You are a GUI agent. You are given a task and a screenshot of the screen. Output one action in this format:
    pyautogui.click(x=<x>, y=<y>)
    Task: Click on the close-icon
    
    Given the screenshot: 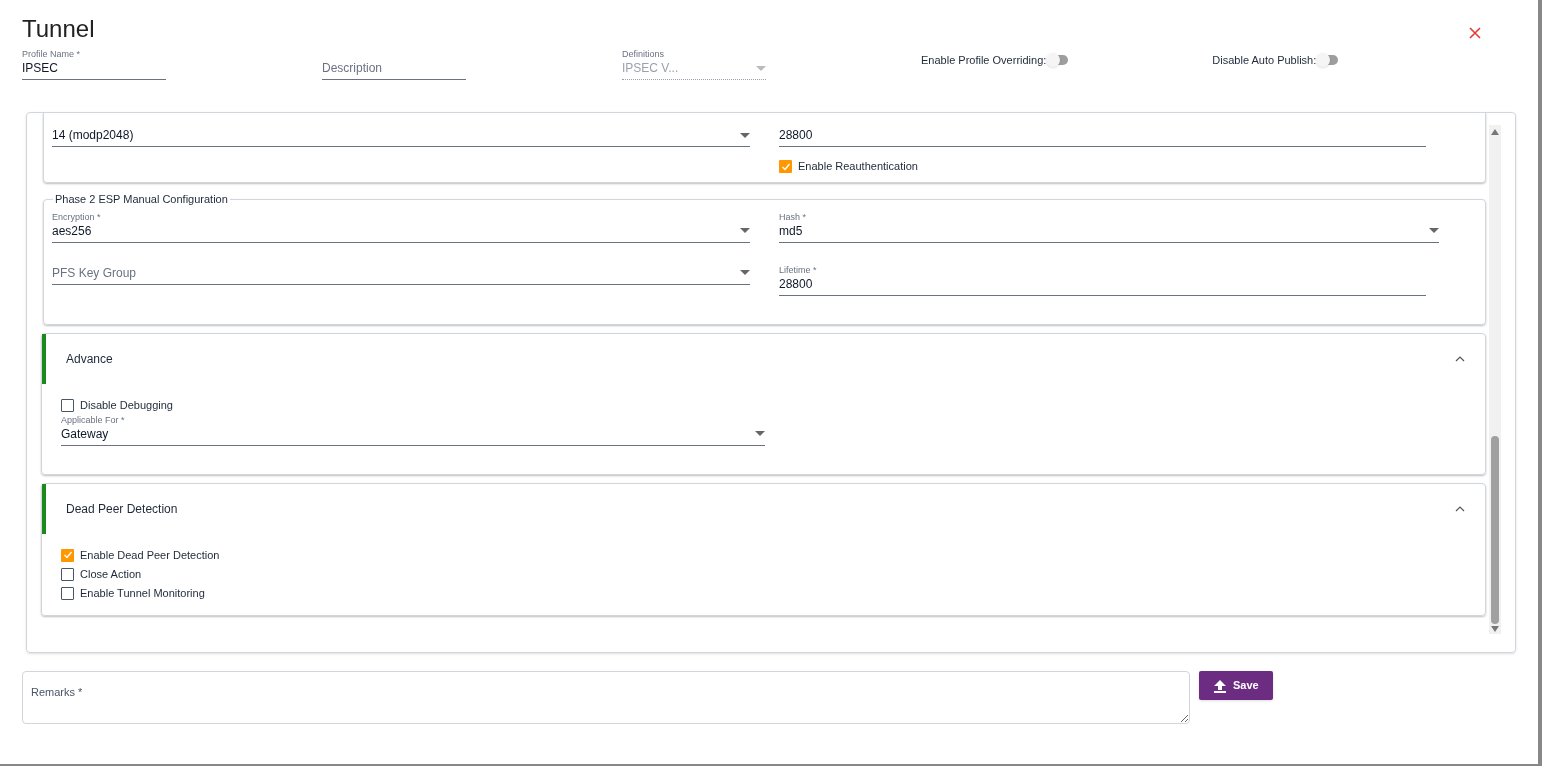 What is the action you would take?
    pyautogui.click(x=1475, y=33)
    